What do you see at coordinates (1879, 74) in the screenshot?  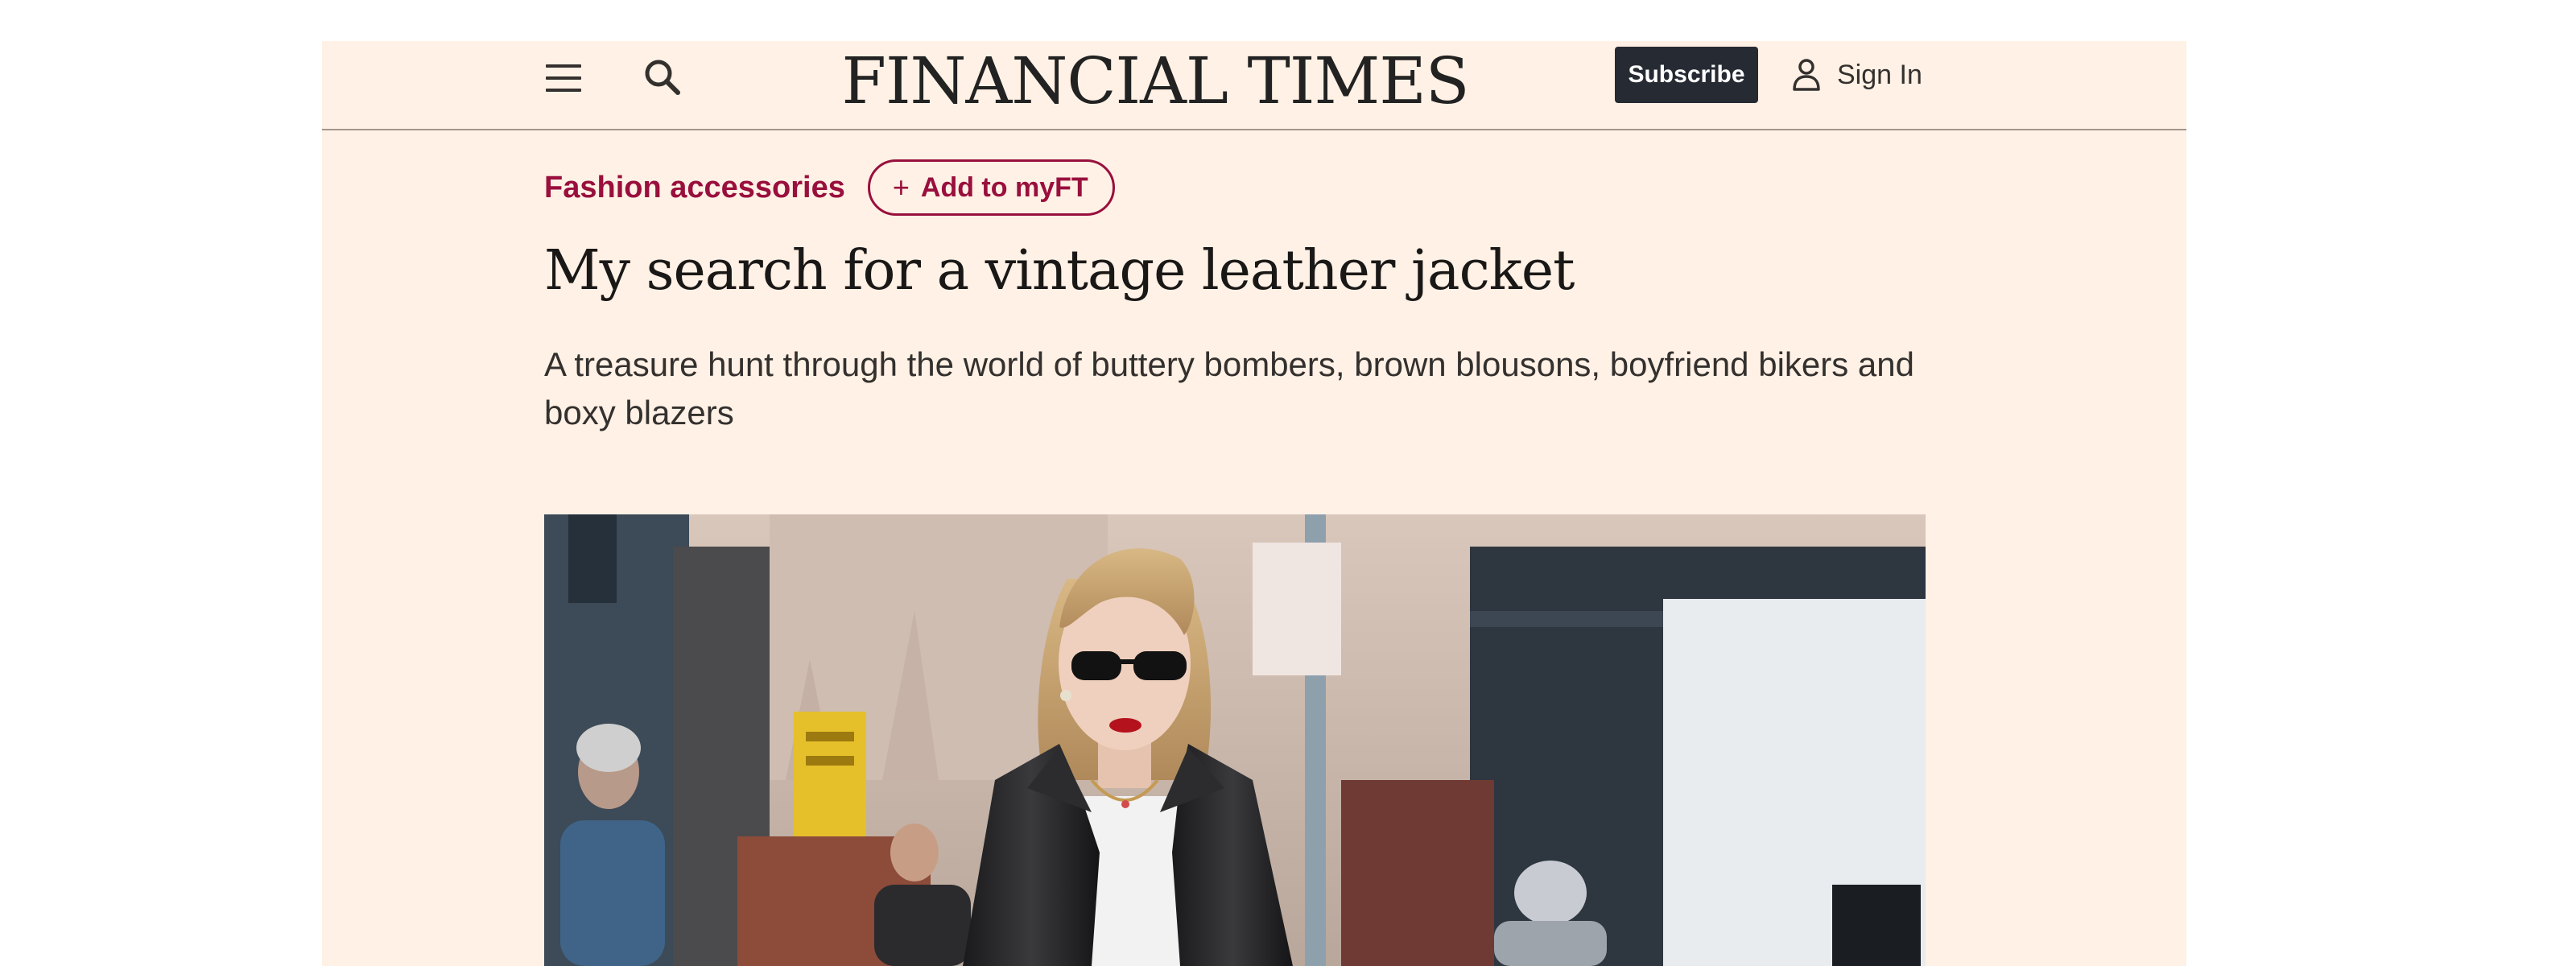 I see `sign-in-label: Sign In` at bounding box center [1879, 74].